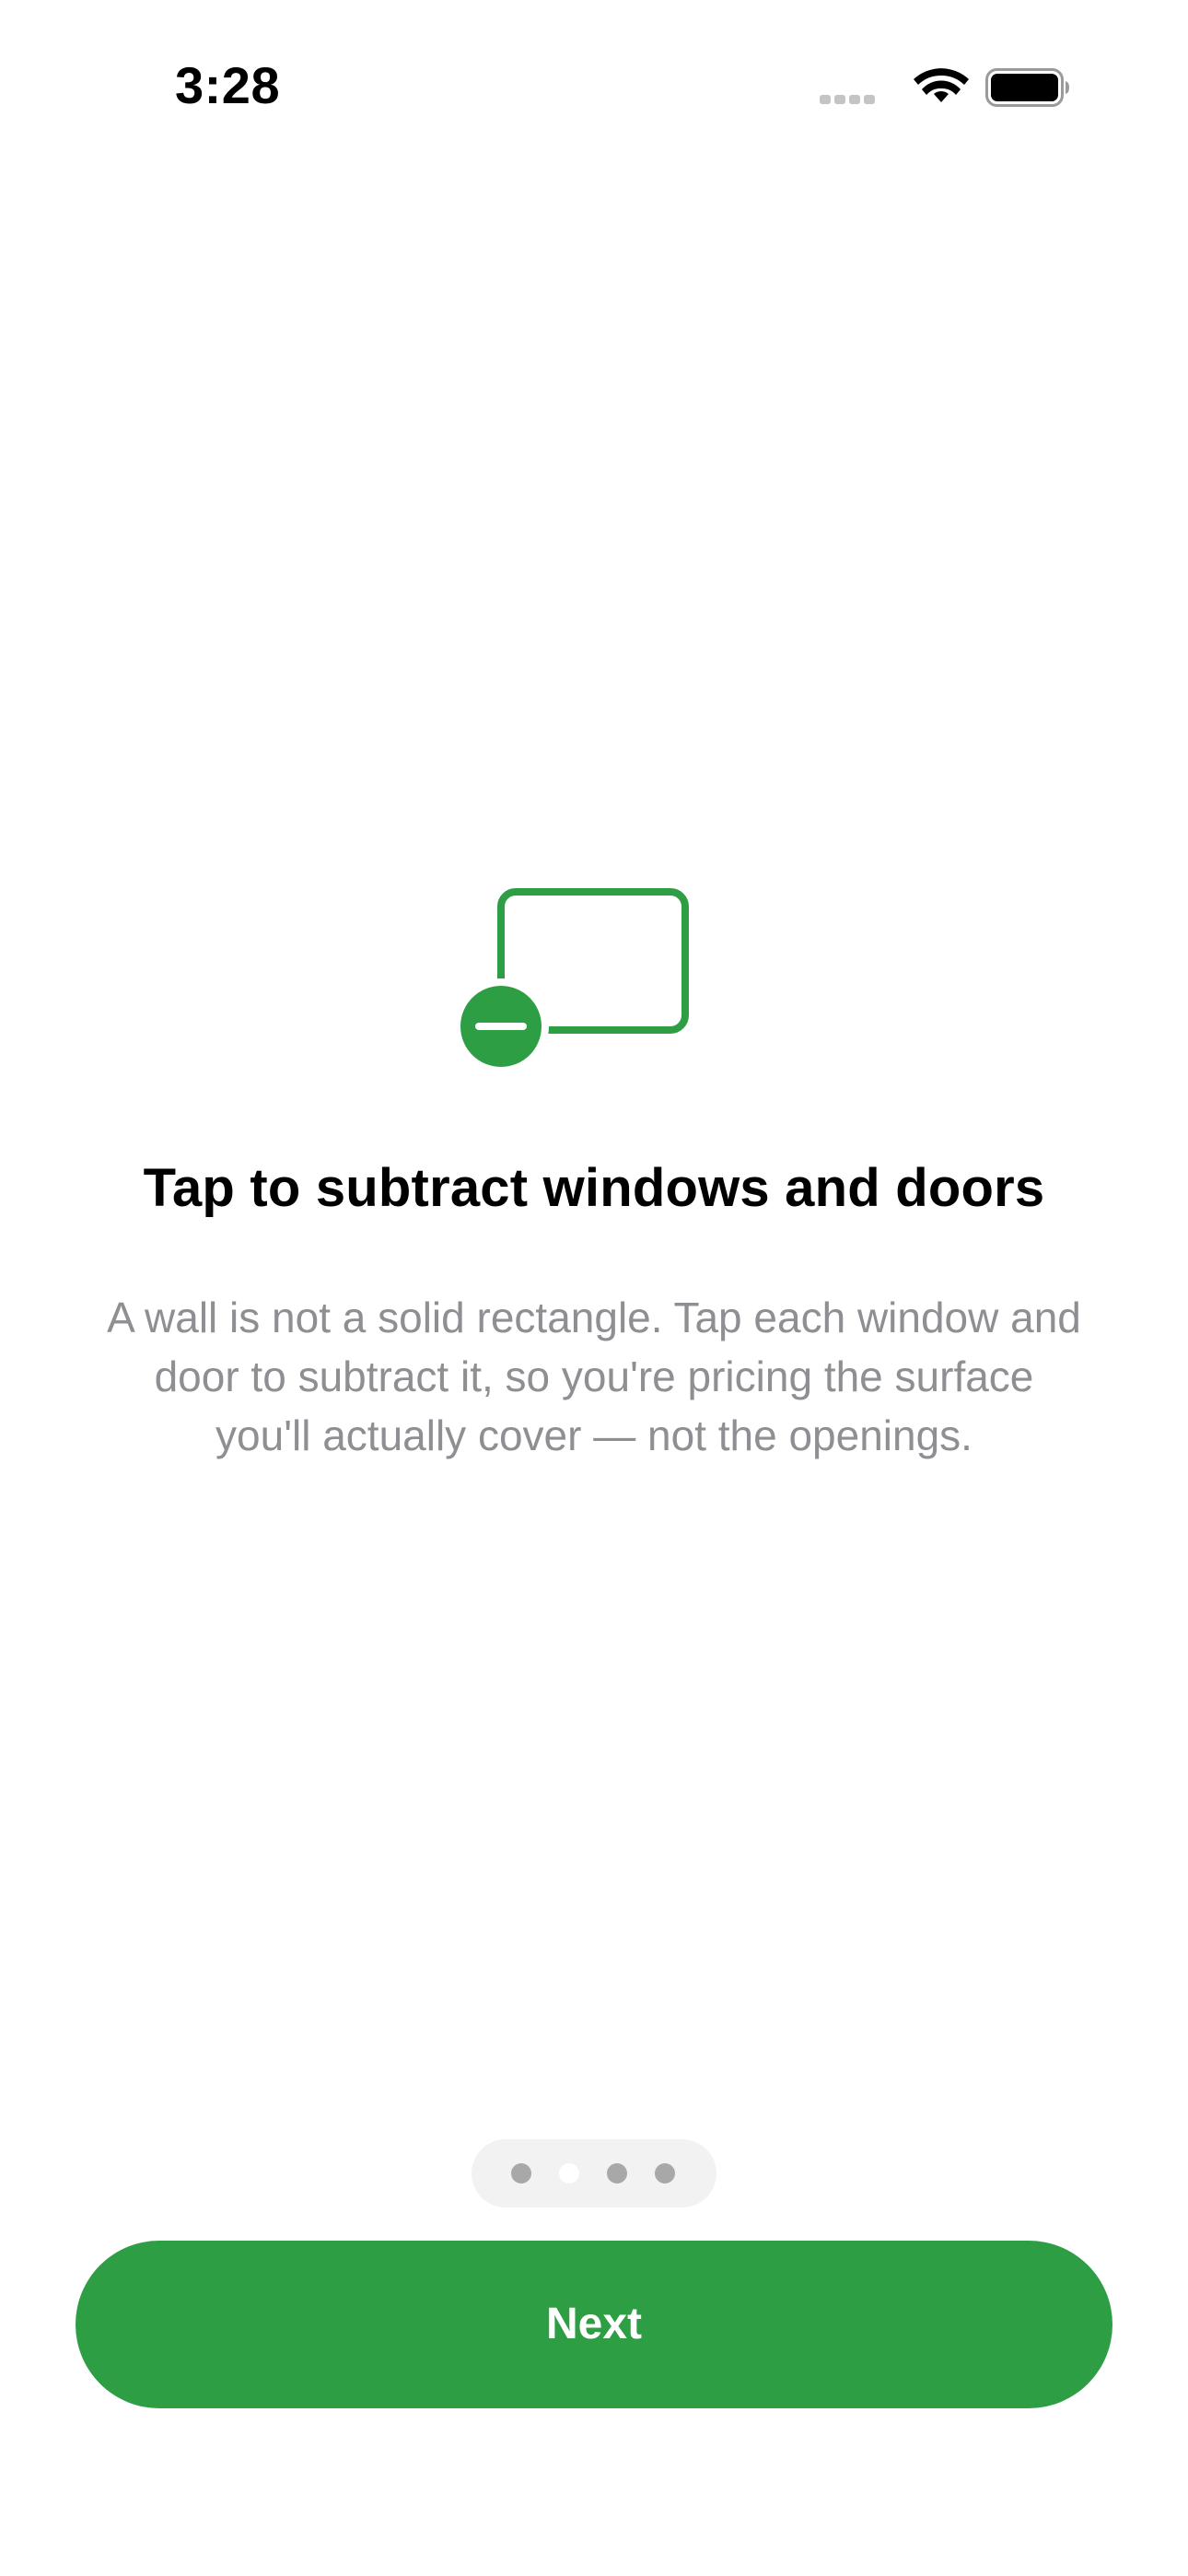 The width and height of the screenshot is (1188, 2576). What do you see at coordinates (1027, 87) in the screenshot?
I see `battery-icon` at bounding box center [1027, 87].